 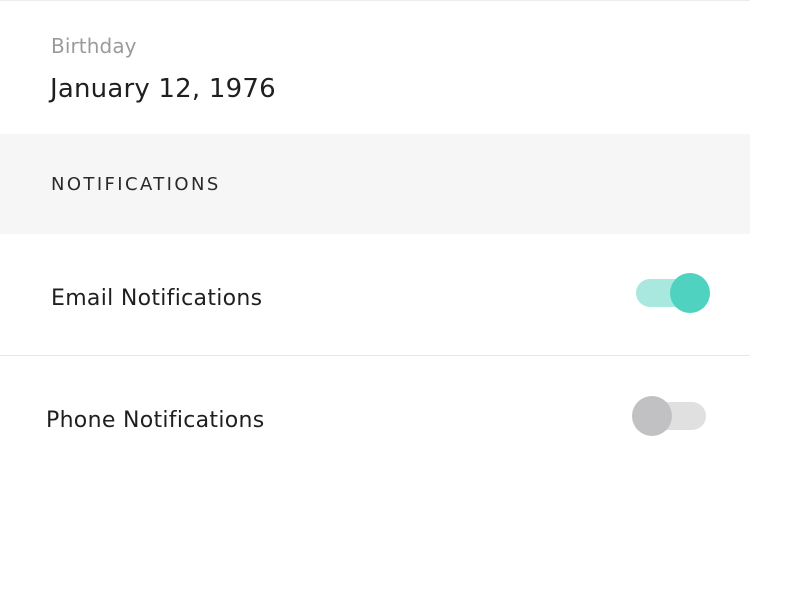 I want to click on email-toggle-knob, so click(x=690, y=293).